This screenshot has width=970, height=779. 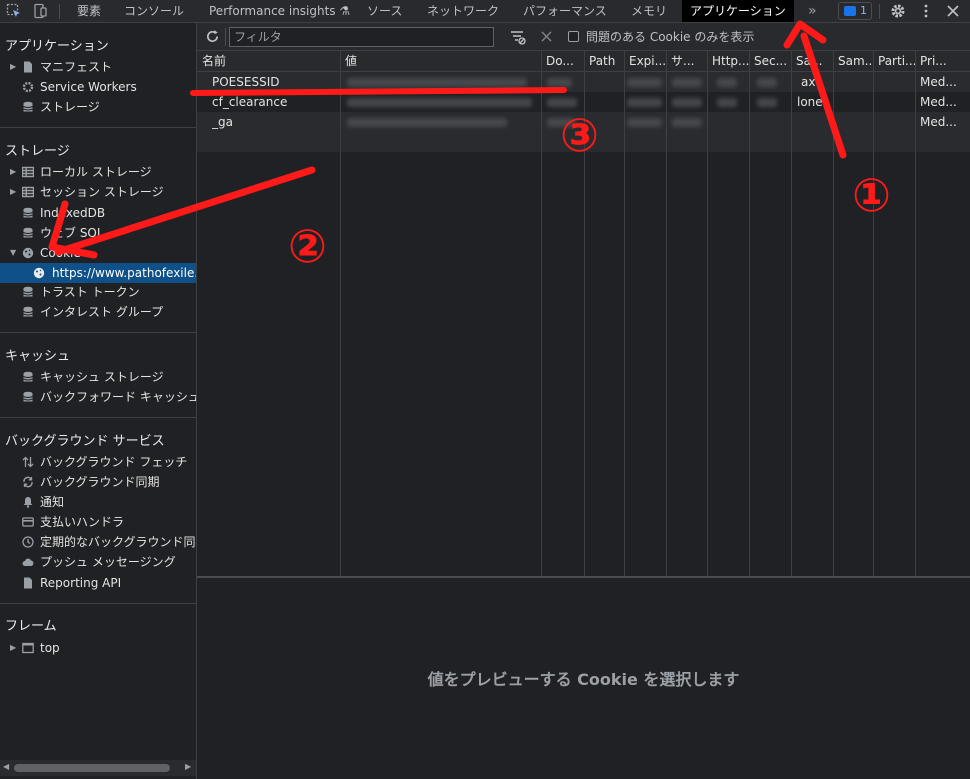 I want to click on up-down-arrows-icon, so click(x=28, y=462).